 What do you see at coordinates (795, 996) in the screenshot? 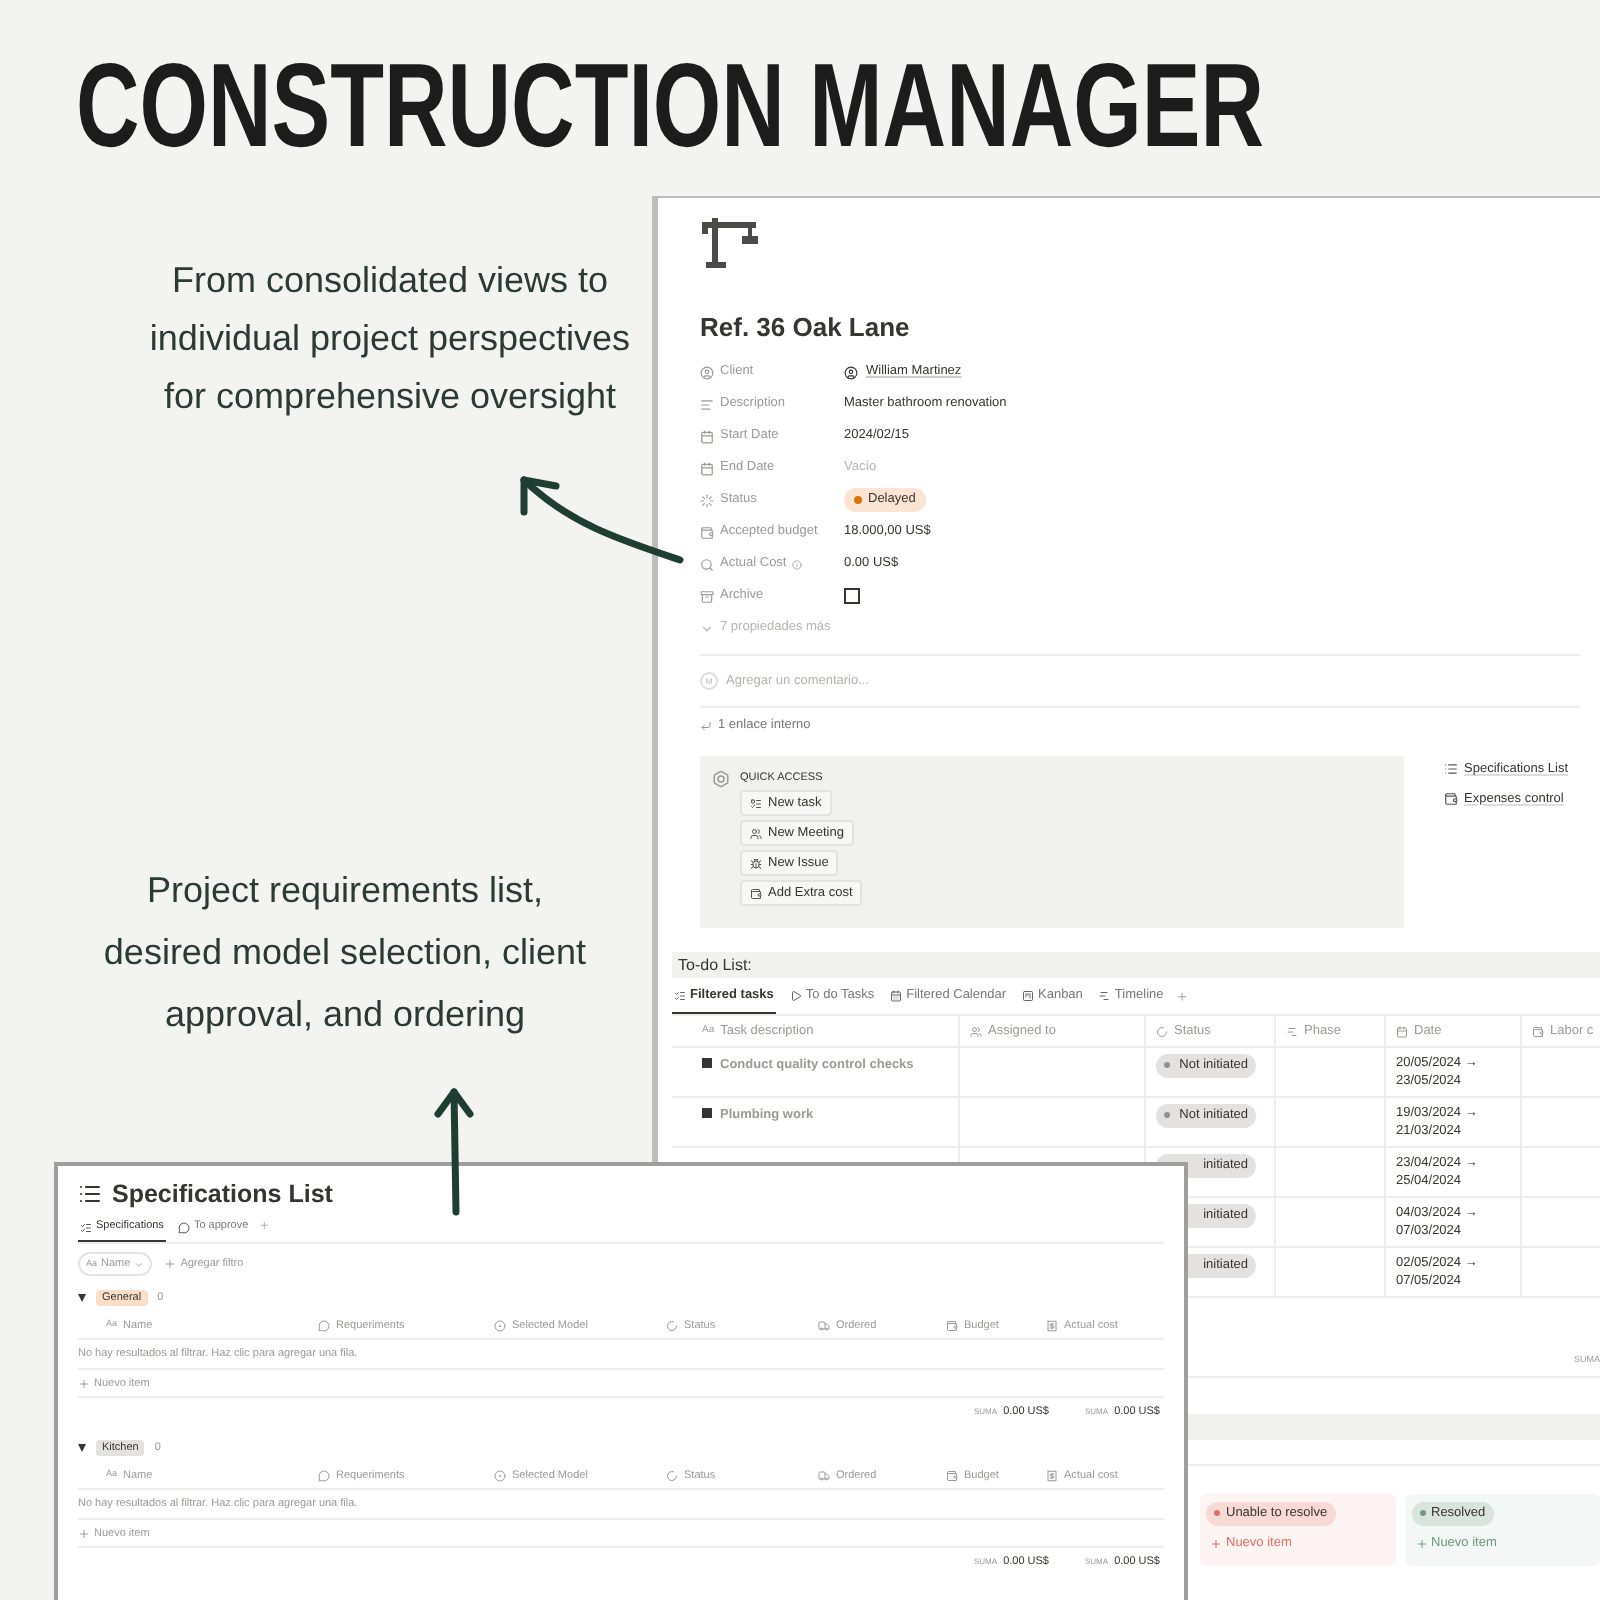
I see `play-icon` at bounding box center [795, 996].